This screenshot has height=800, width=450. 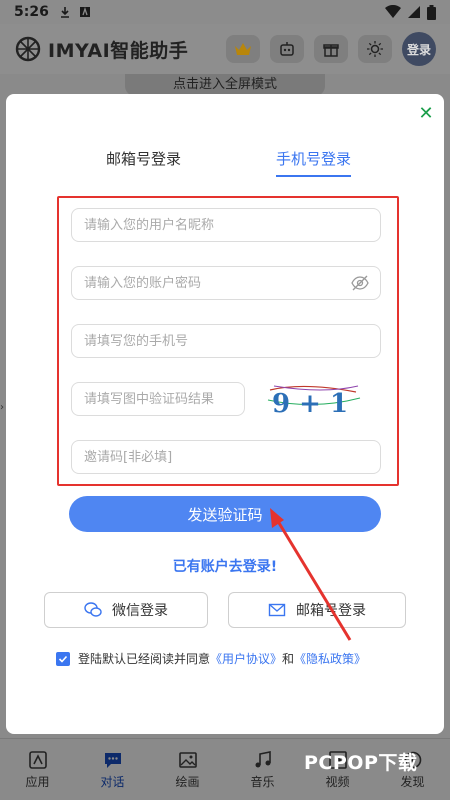 I want to click on email-login-button: 邮箱号登录, so click(x=317, y=610).